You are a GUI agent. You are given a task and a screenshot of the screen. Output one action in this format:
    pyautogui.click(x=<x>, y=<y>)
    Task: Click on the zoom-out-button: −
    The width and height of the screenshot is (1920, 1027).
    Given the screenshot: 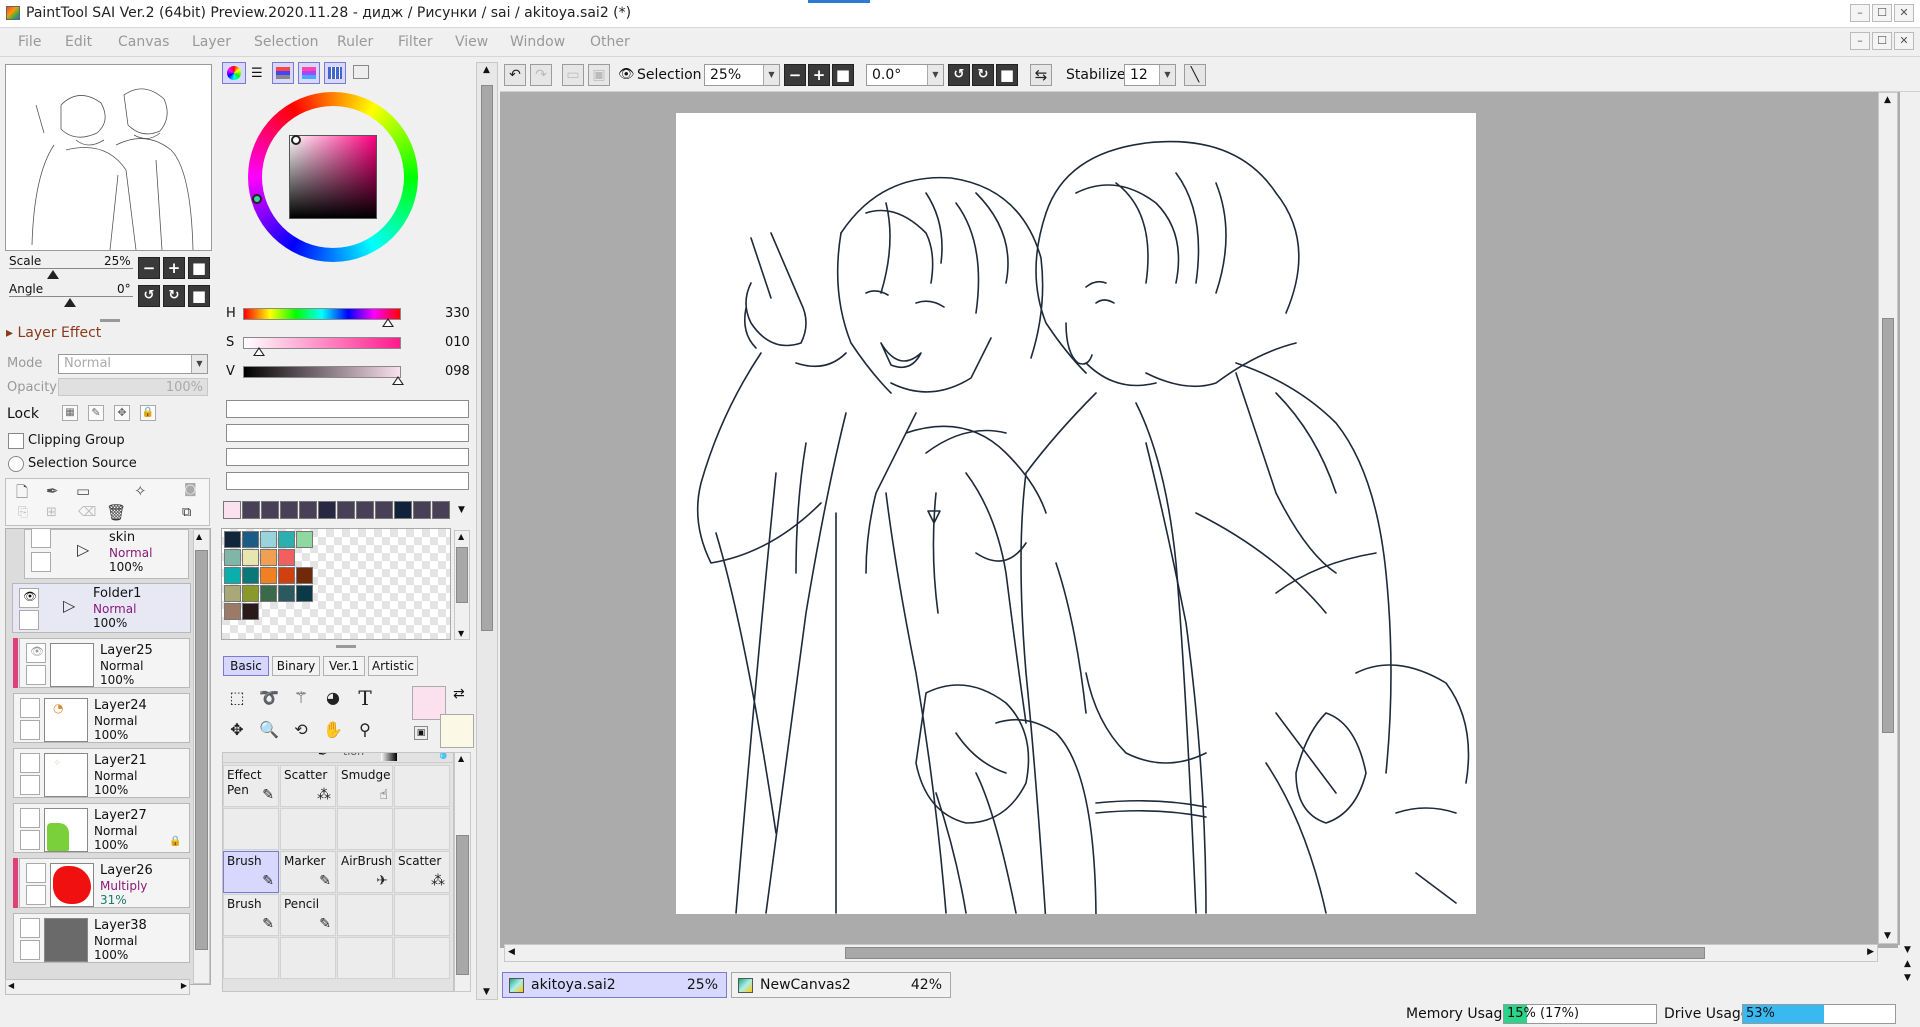 What is the action you would take?
    pyautogui.click(x=149, y=268)
    